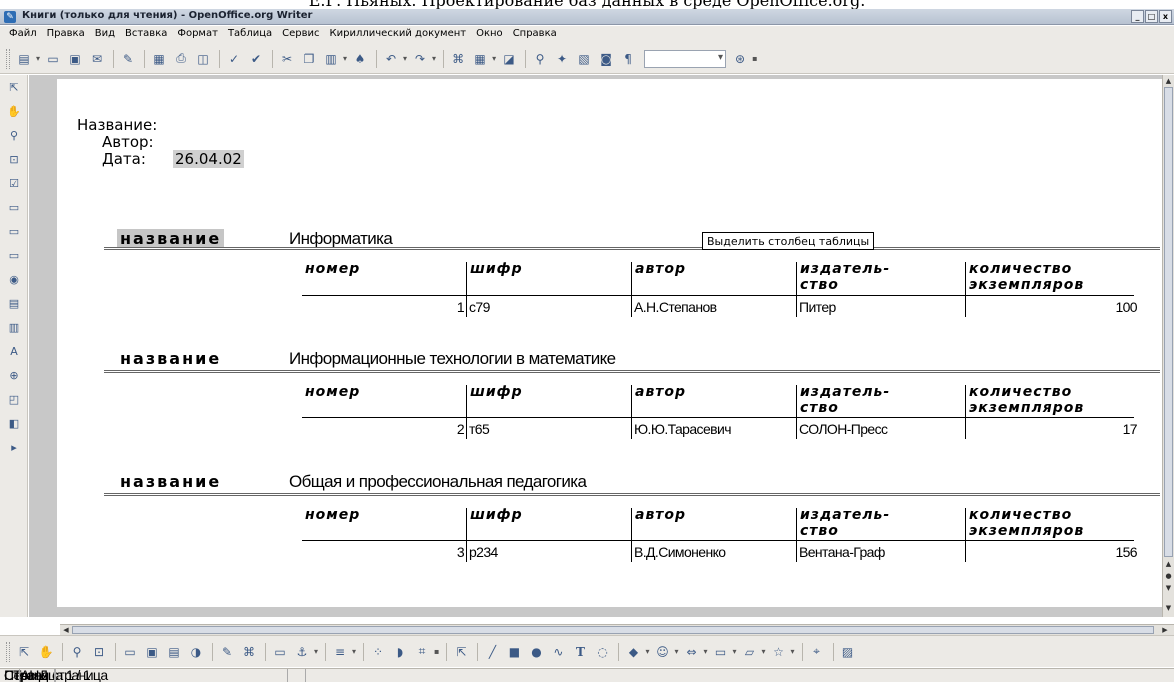 Image resolution: width=1174 pixels, height=682 pixels. What do you see at coordinates (128, 59) in the screenshot?
I see `edit-file-icon: ✎` at bounding box center [128, 59].